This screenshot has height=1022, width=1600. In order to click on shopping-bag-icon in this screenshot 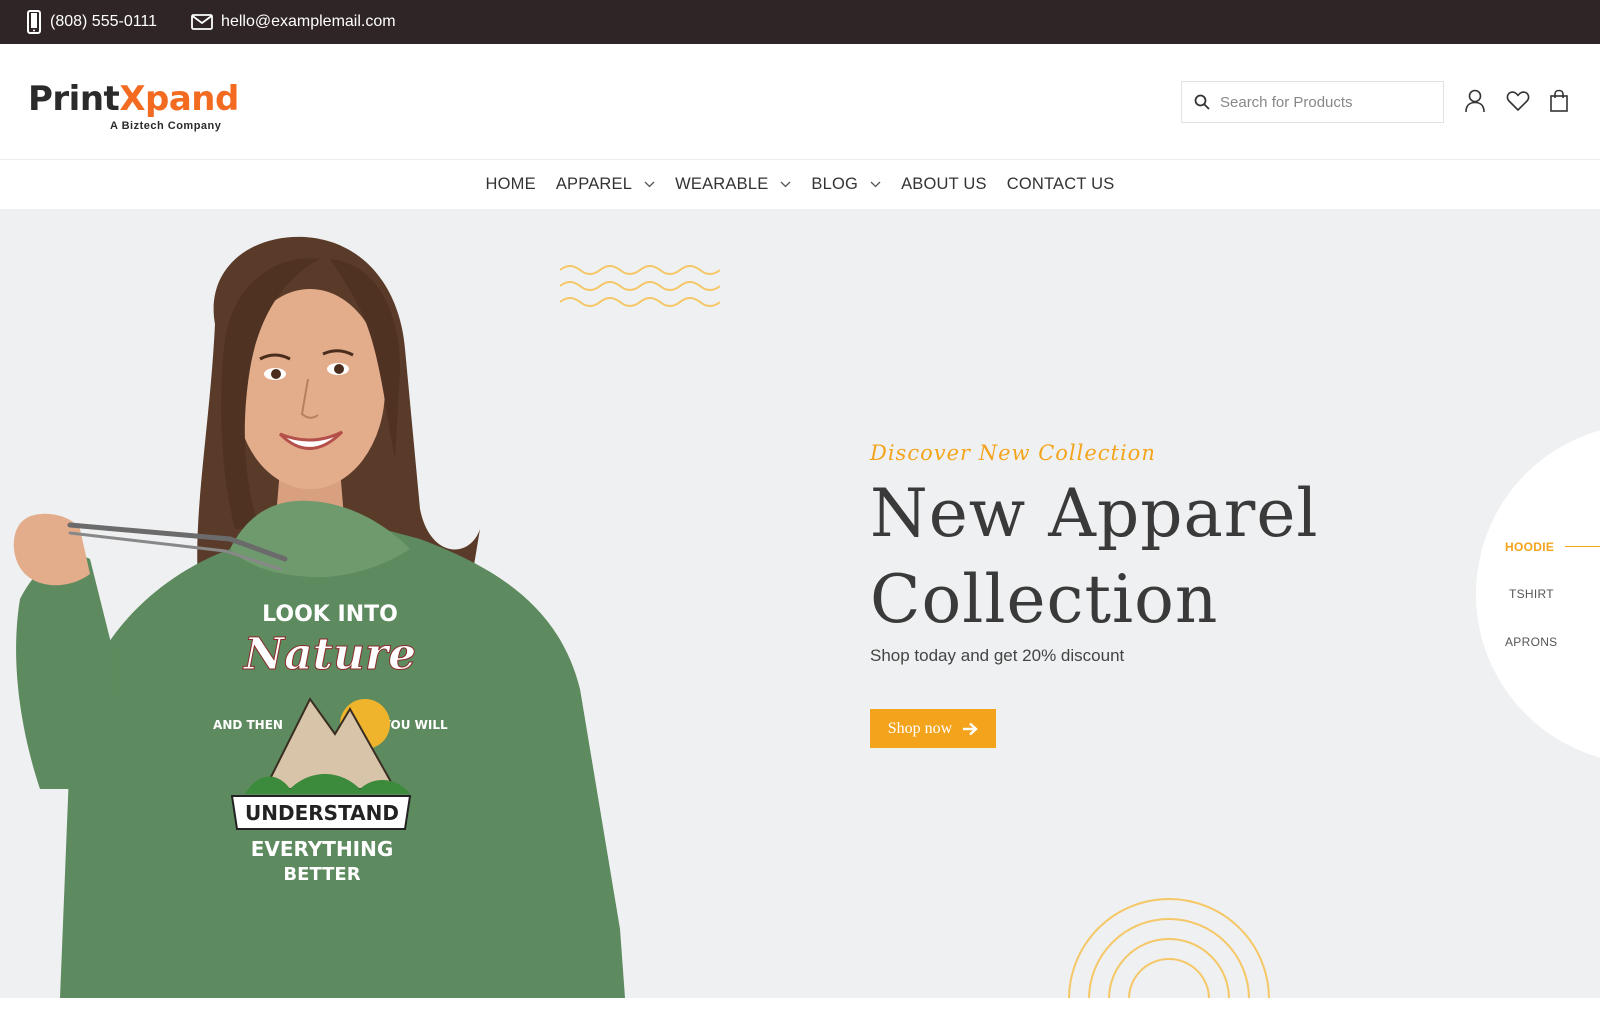, I will do `click(1559, 100)`.